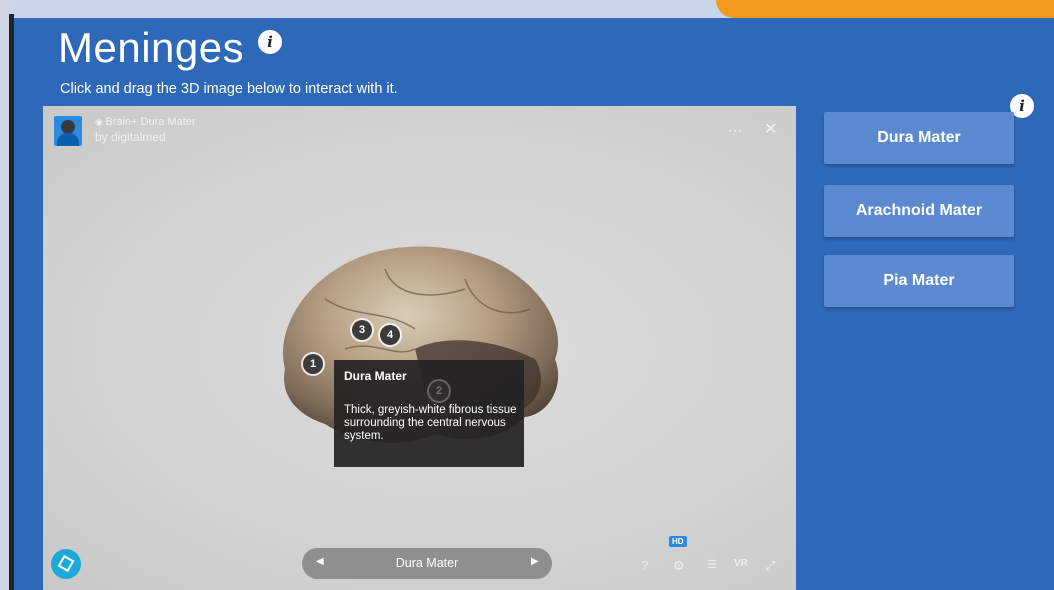 This screenshot has width=1054, height=590. I want to click on page-title: Meninges, so click(151, 47).